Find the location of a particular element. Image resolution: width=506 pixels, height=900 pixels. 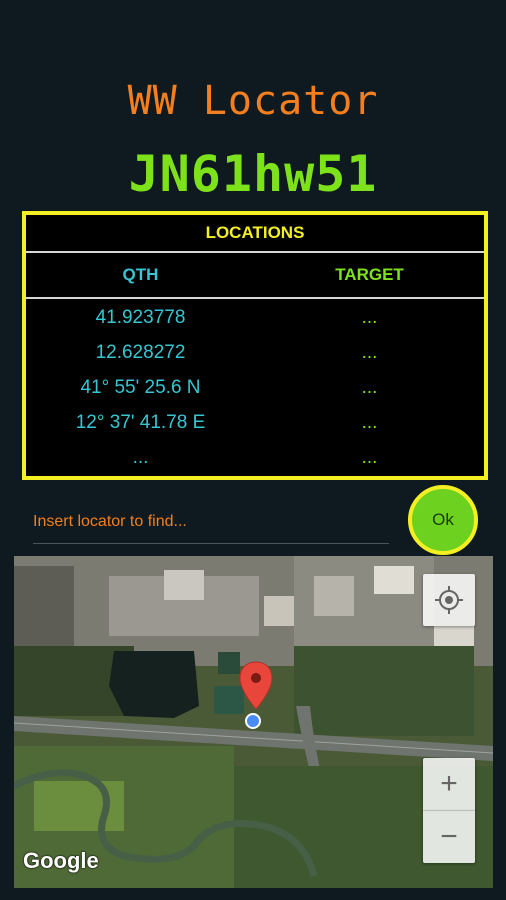

minus-icon: − is located at coordinates (449, 836).